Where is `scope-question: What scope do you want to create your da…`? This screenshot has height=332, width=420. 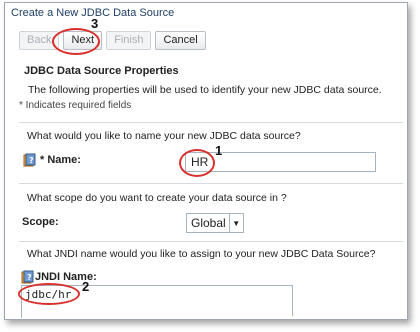
scope-question: What scope do you want to create your da… is located at coordinates (157, 198).